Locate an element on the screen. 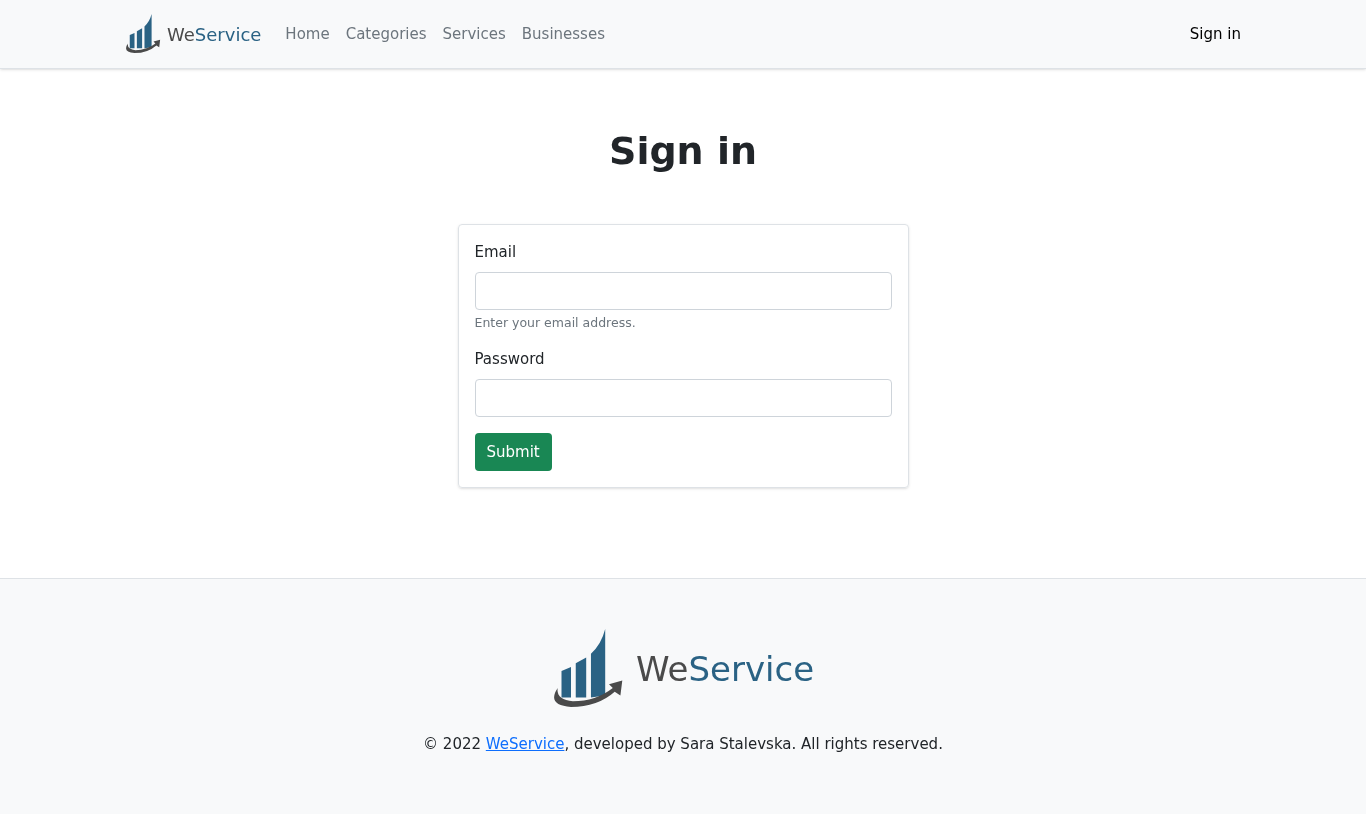 Image resolution: width=1366 pixels, height=814 pixels. sign-in-link: Sign in is located at coordinates (1215, 34).